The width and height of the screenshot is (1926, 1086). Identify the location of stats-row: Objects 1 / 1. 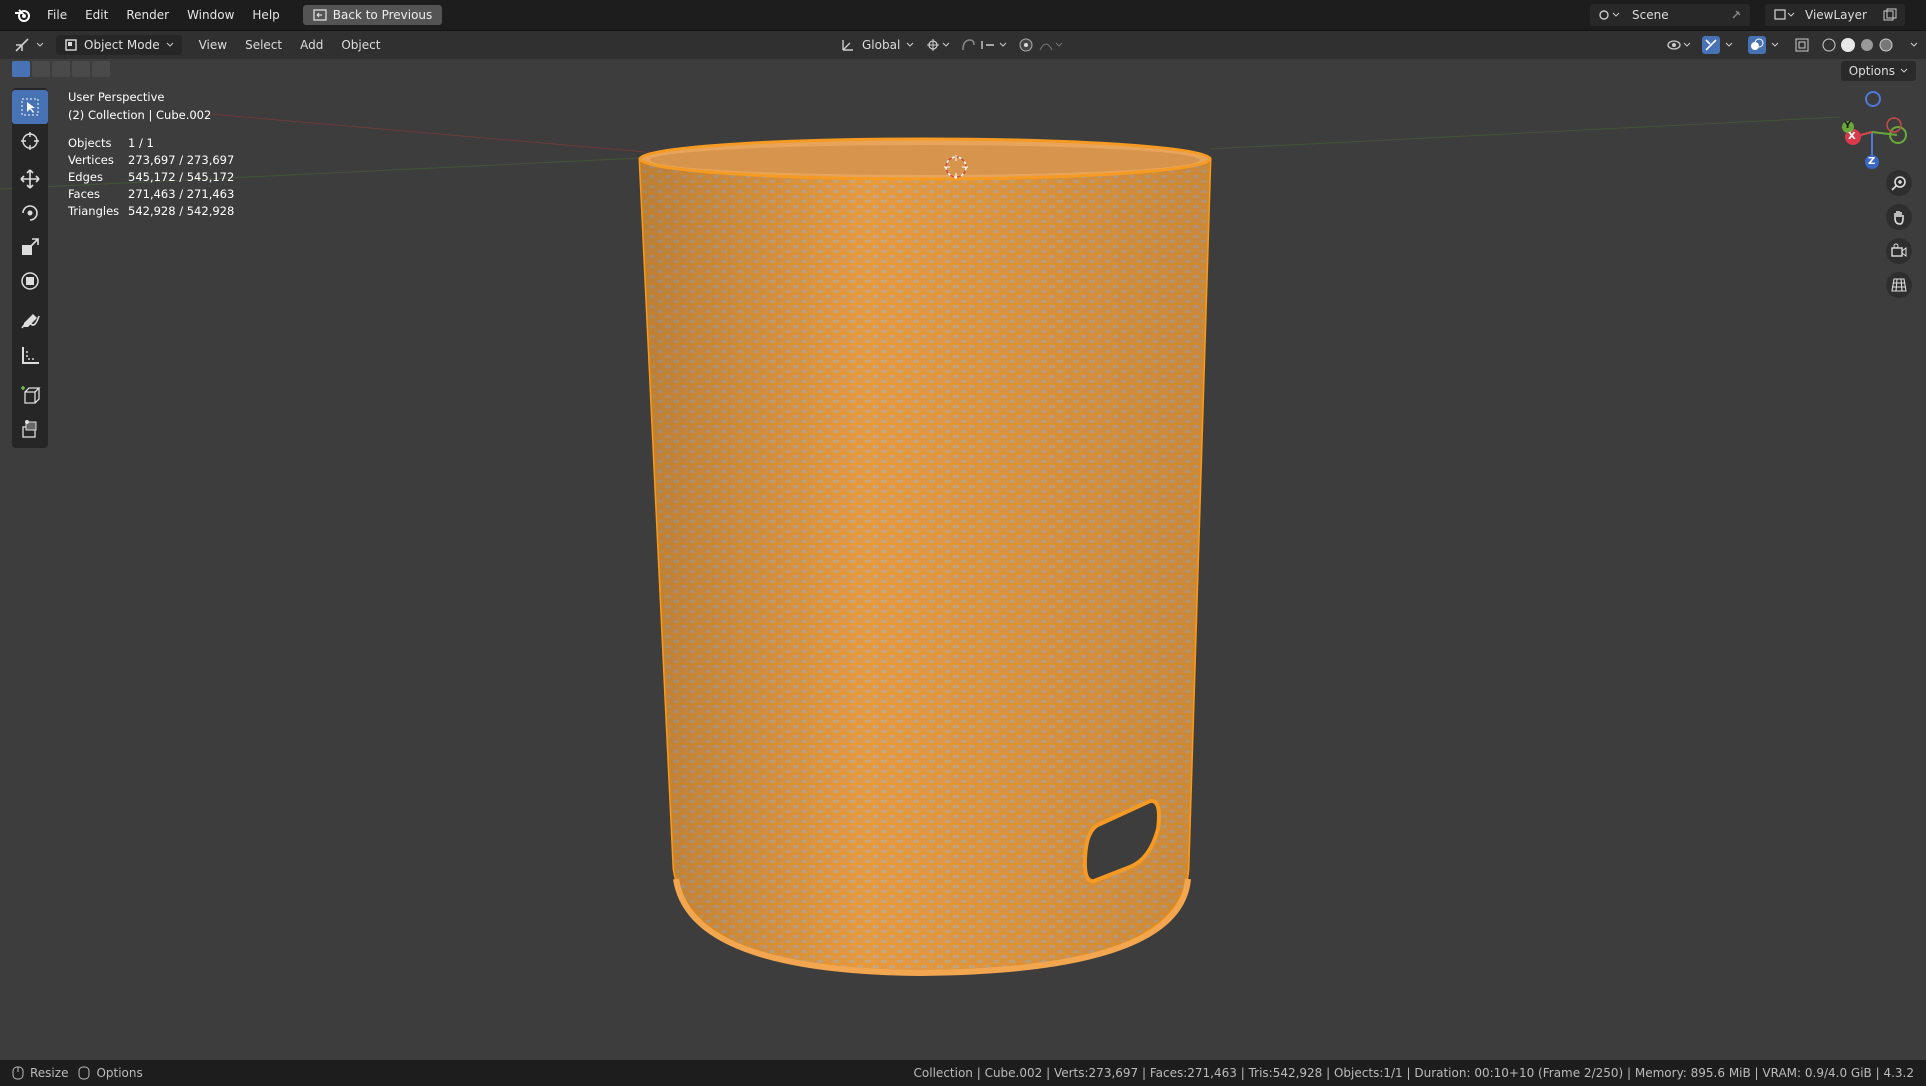
(151, 143).